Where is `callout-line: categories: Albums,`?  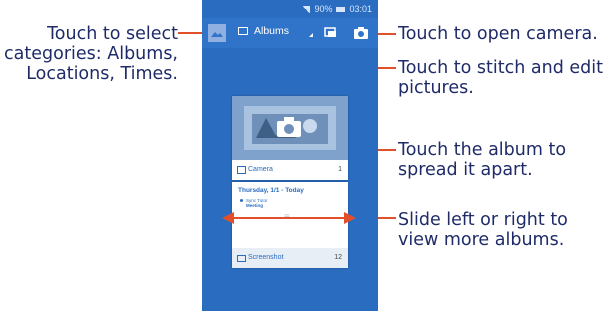
callout-line: categories: Albums, is located at coordinates (91, 54).